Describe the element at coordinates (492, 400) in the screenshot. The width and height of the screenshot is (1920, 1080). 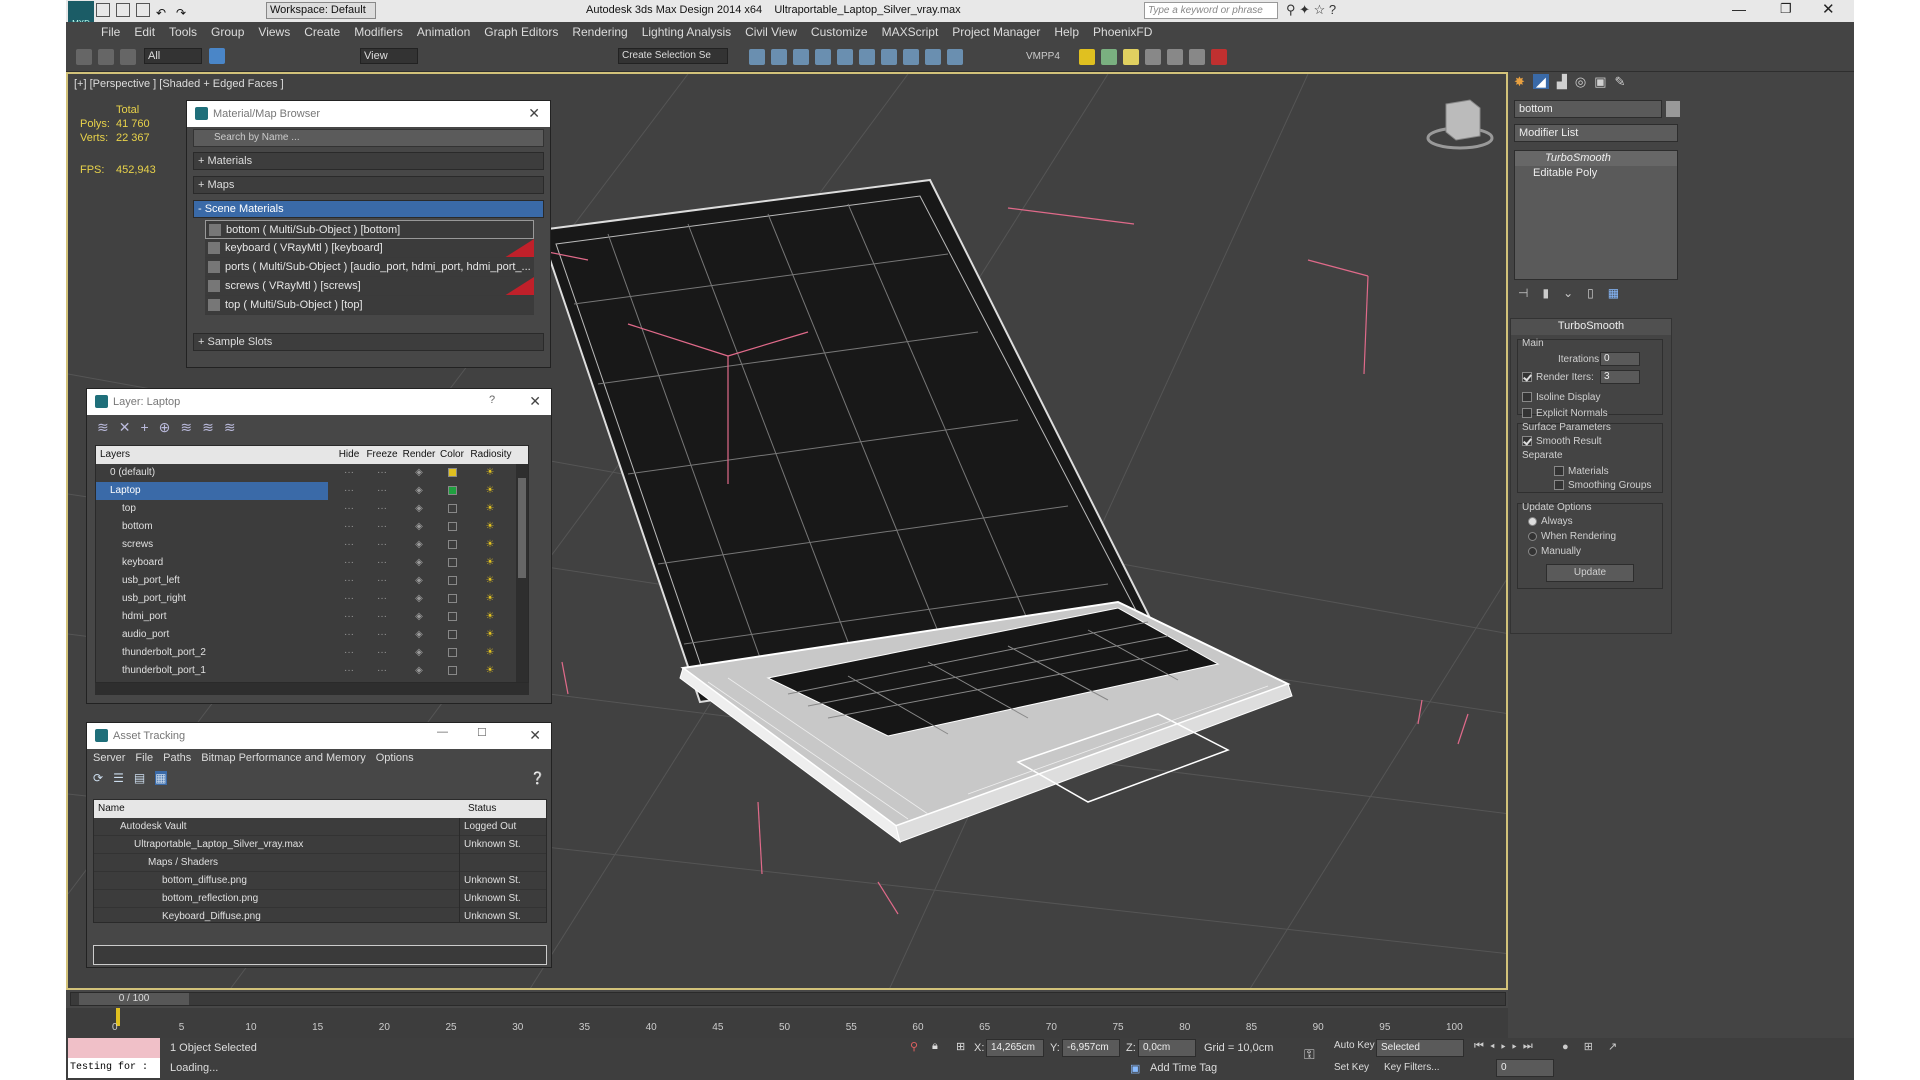
I see `help-icon: ?` at that location.